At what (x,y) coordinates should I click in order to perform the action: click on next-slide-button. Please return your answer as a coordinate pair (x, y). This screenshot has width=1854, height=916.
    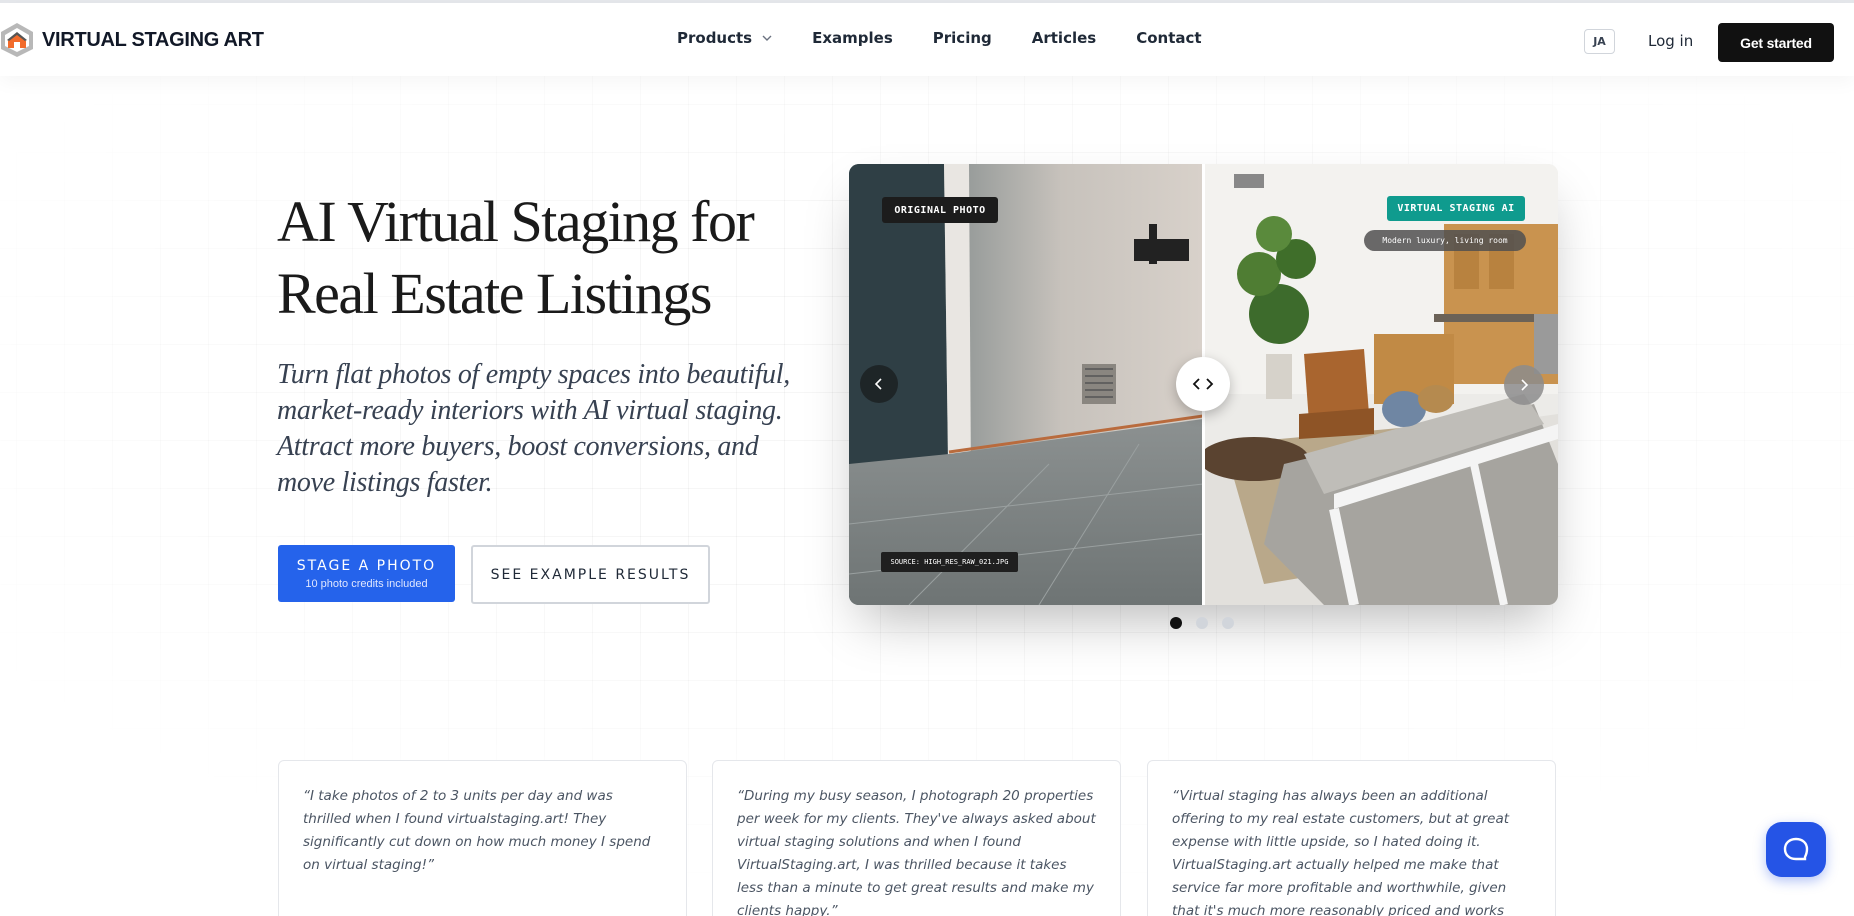
    Looking at the image, I should click on (1524, 385).